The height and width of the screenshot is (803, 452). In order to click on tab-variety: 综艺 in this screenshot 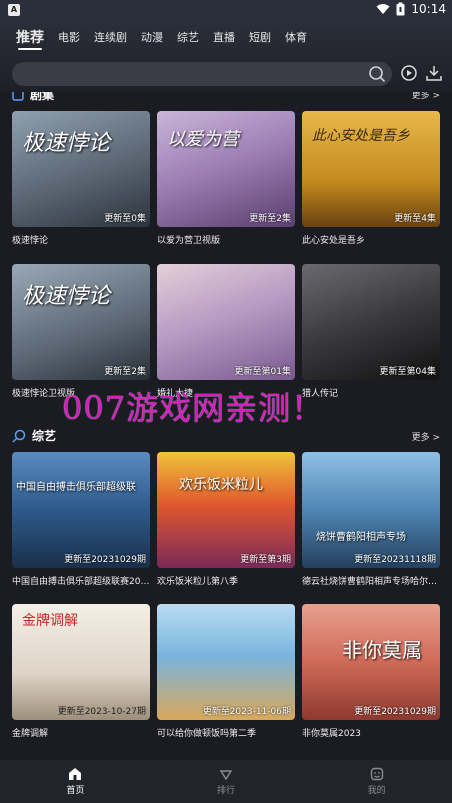, I will do `click(188, 38)`.